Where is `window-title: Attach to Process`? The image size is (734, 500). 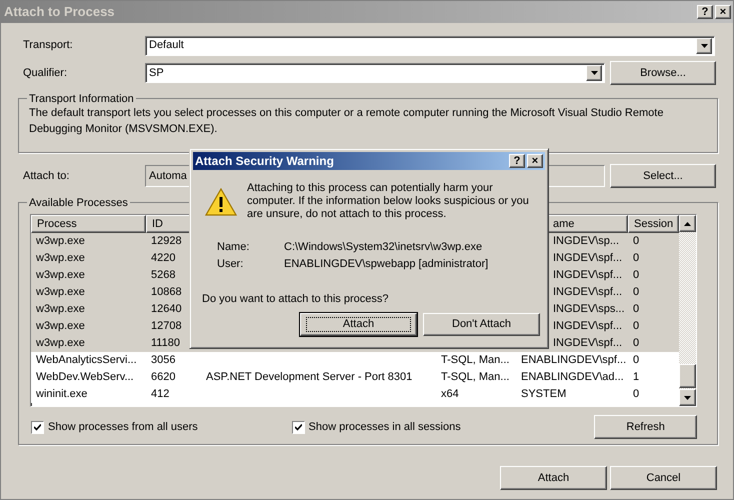 window-title: Attach to Process is located at coordinates (59, 12).